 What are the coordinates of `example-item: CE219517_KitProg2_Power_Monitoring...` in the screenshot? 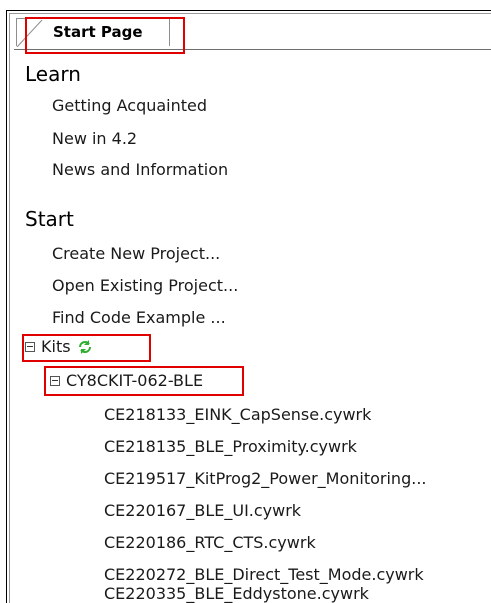 It's located at (265, 478).